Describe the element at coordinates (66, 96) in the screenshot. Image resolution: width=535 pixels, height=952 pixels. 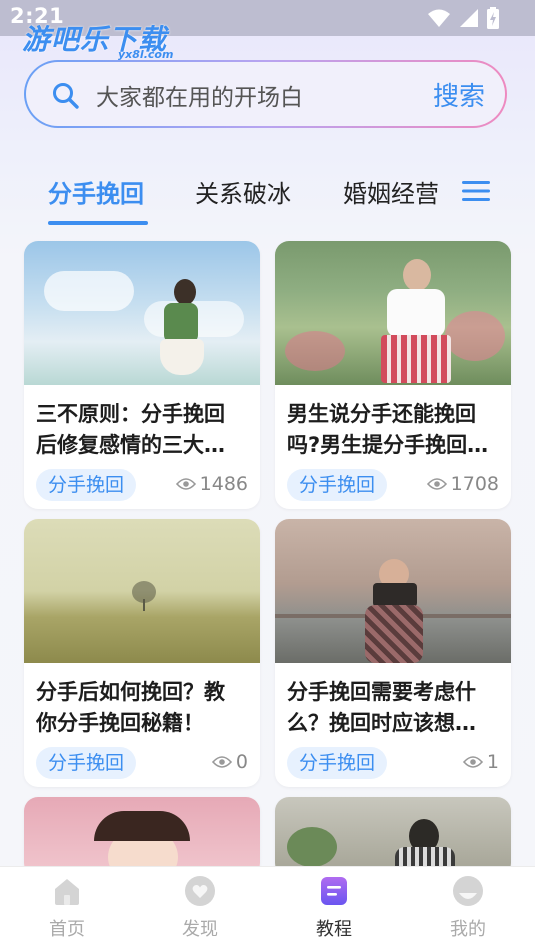
I see `search-icon` at that location.